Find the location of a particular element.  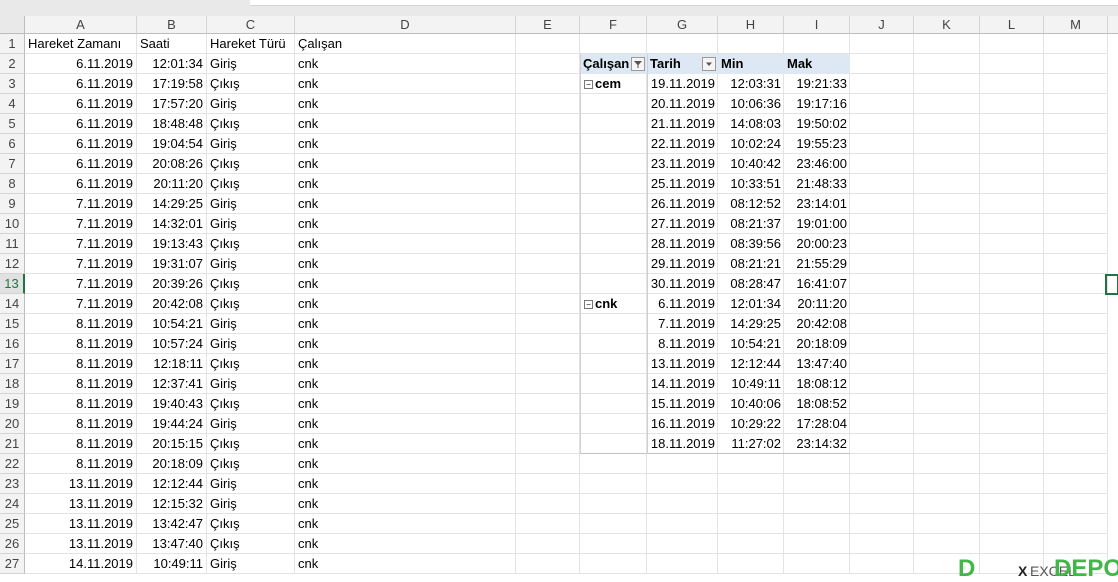

row-header-23: 23 is located at coordinates (12, 484).